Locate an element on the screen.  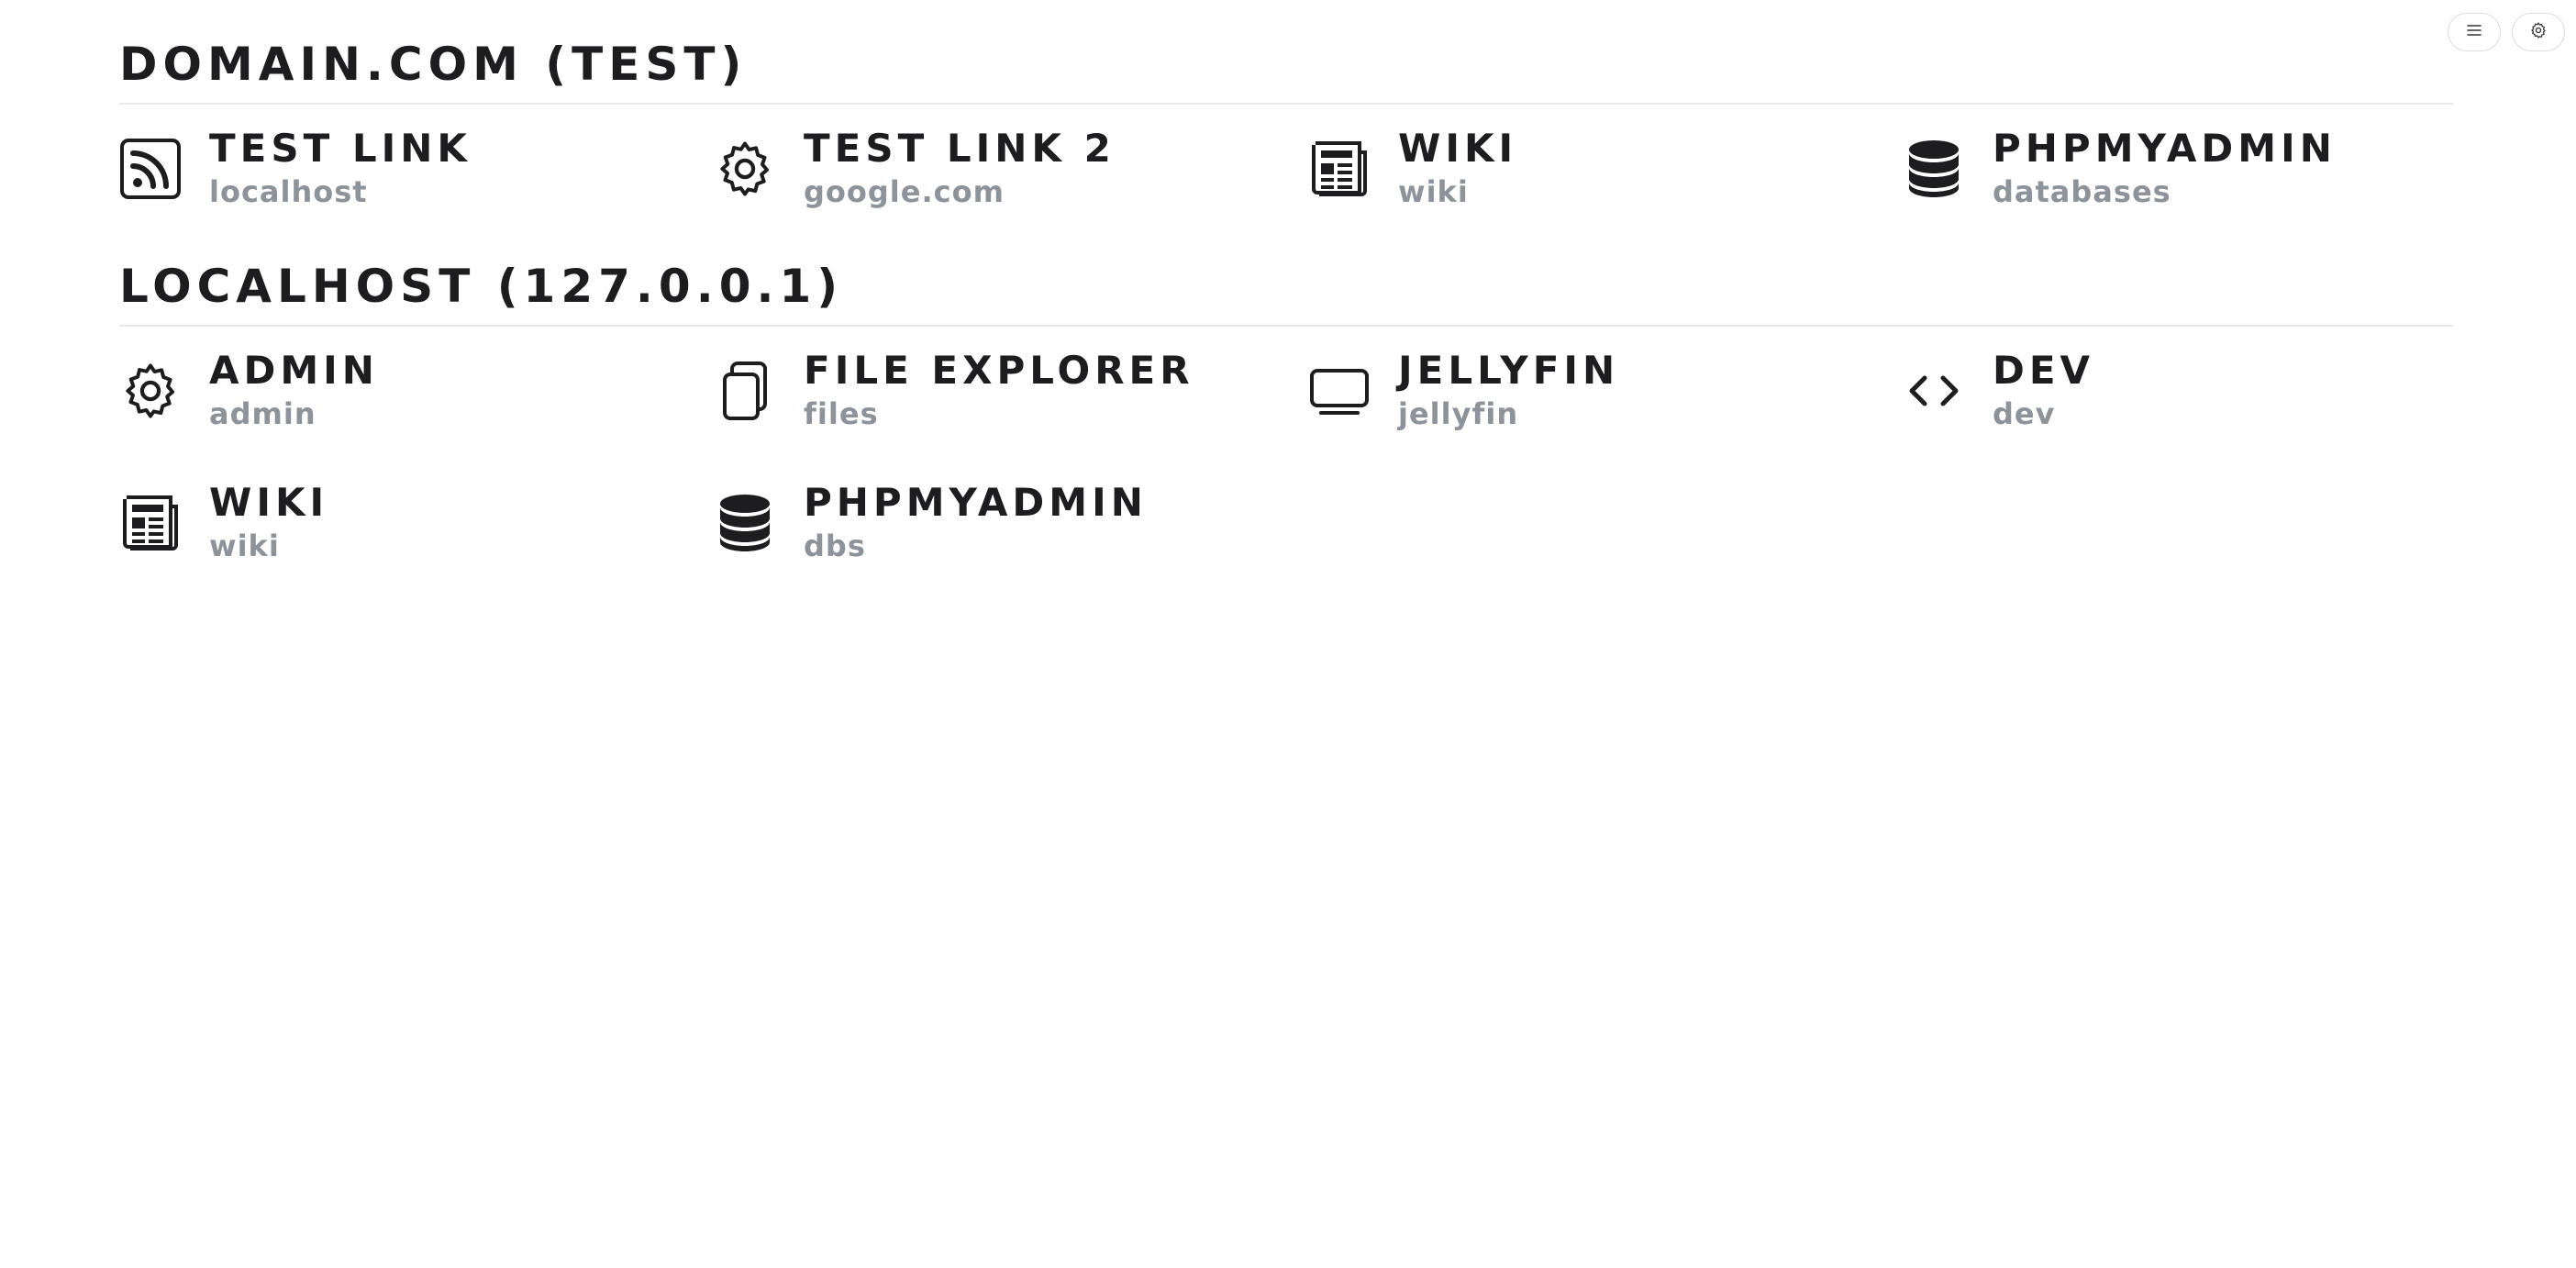
menu-icon is located at coordinates (2474, 32).